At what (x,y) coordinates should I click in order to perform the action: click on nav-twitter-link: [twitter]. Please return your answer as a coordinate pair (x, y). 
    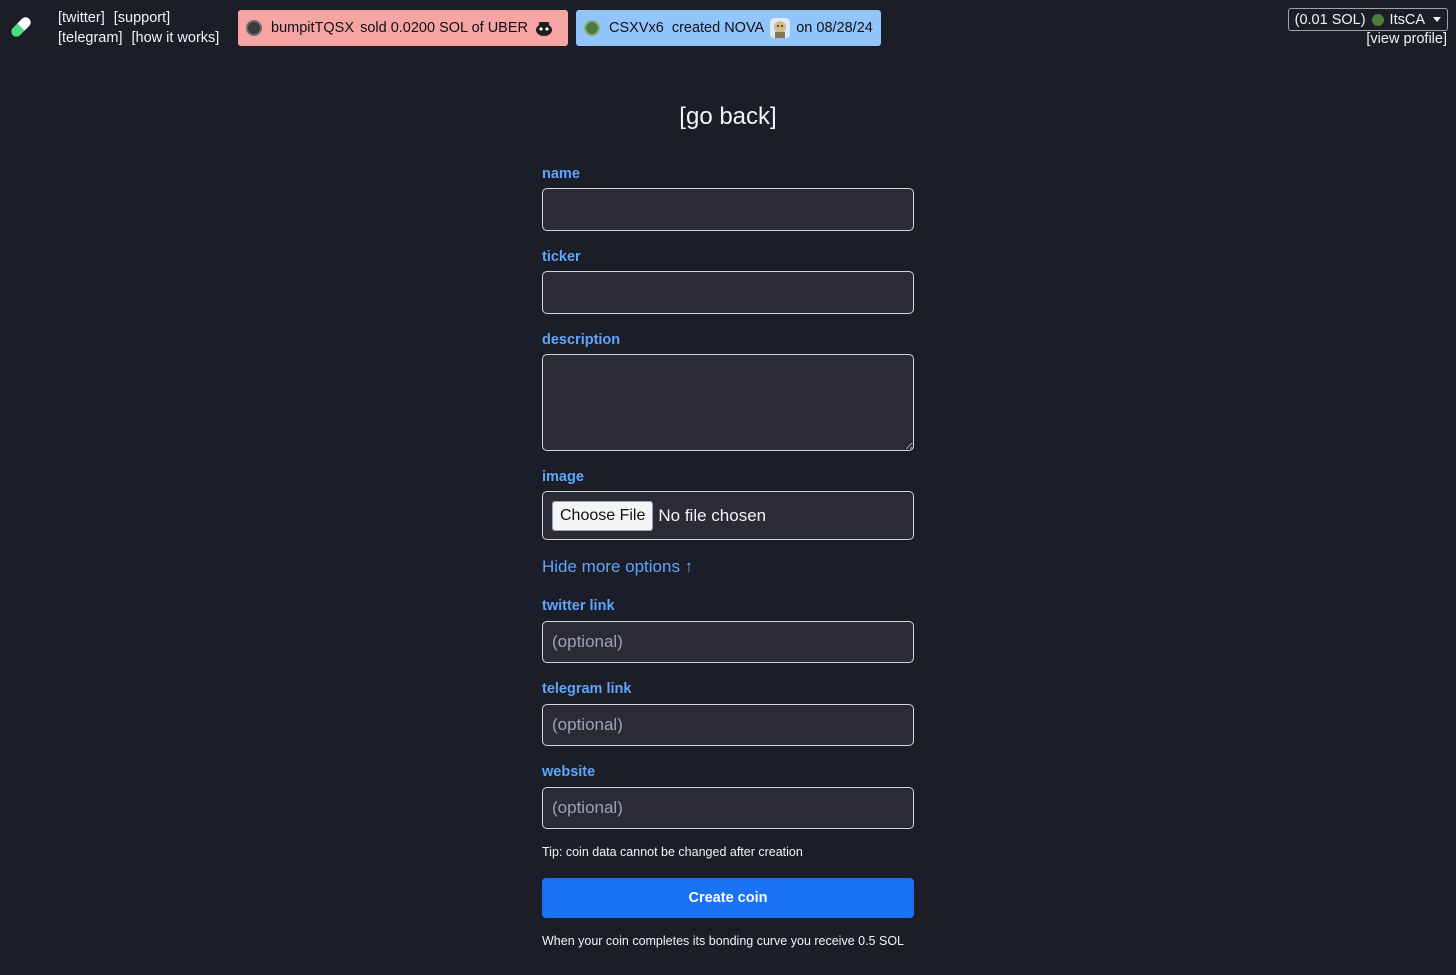
    Looking at the image, I should click on (81, 18).